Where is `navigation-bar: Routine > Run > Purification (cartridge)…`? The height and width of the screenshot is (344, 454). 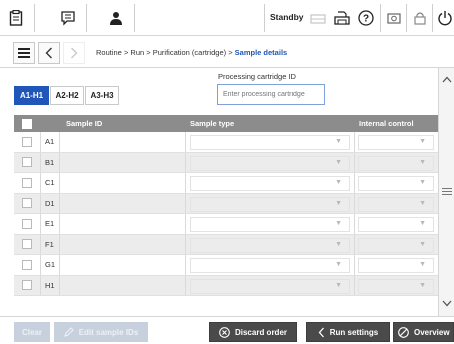 navigation-bar: Routine > Run > Purification (cartridge)… is located at coordinates (227, 53).